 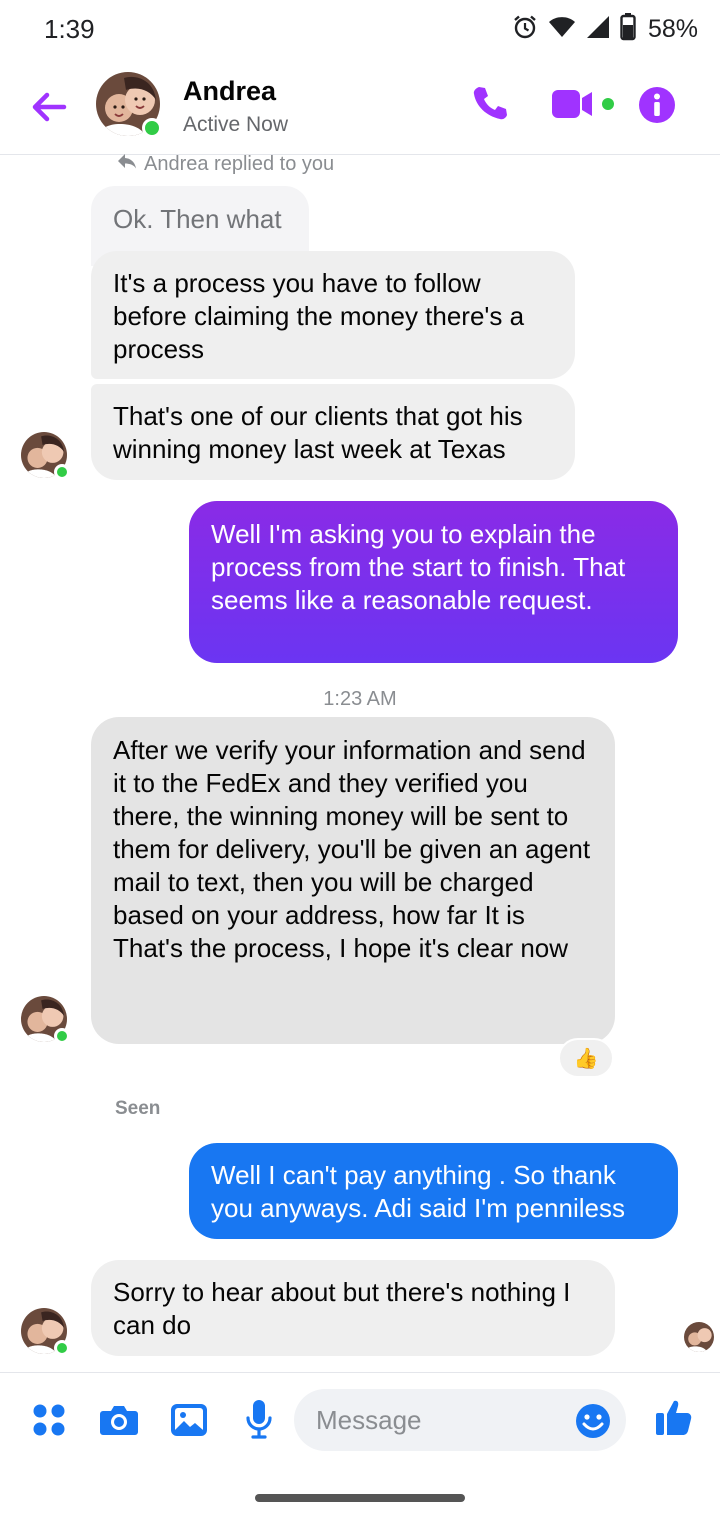 What do you see at coordinates (239, 163) in the screenshot?
I see `reply-note-text: Andrea replied to you` at bounding box center [239, 163].